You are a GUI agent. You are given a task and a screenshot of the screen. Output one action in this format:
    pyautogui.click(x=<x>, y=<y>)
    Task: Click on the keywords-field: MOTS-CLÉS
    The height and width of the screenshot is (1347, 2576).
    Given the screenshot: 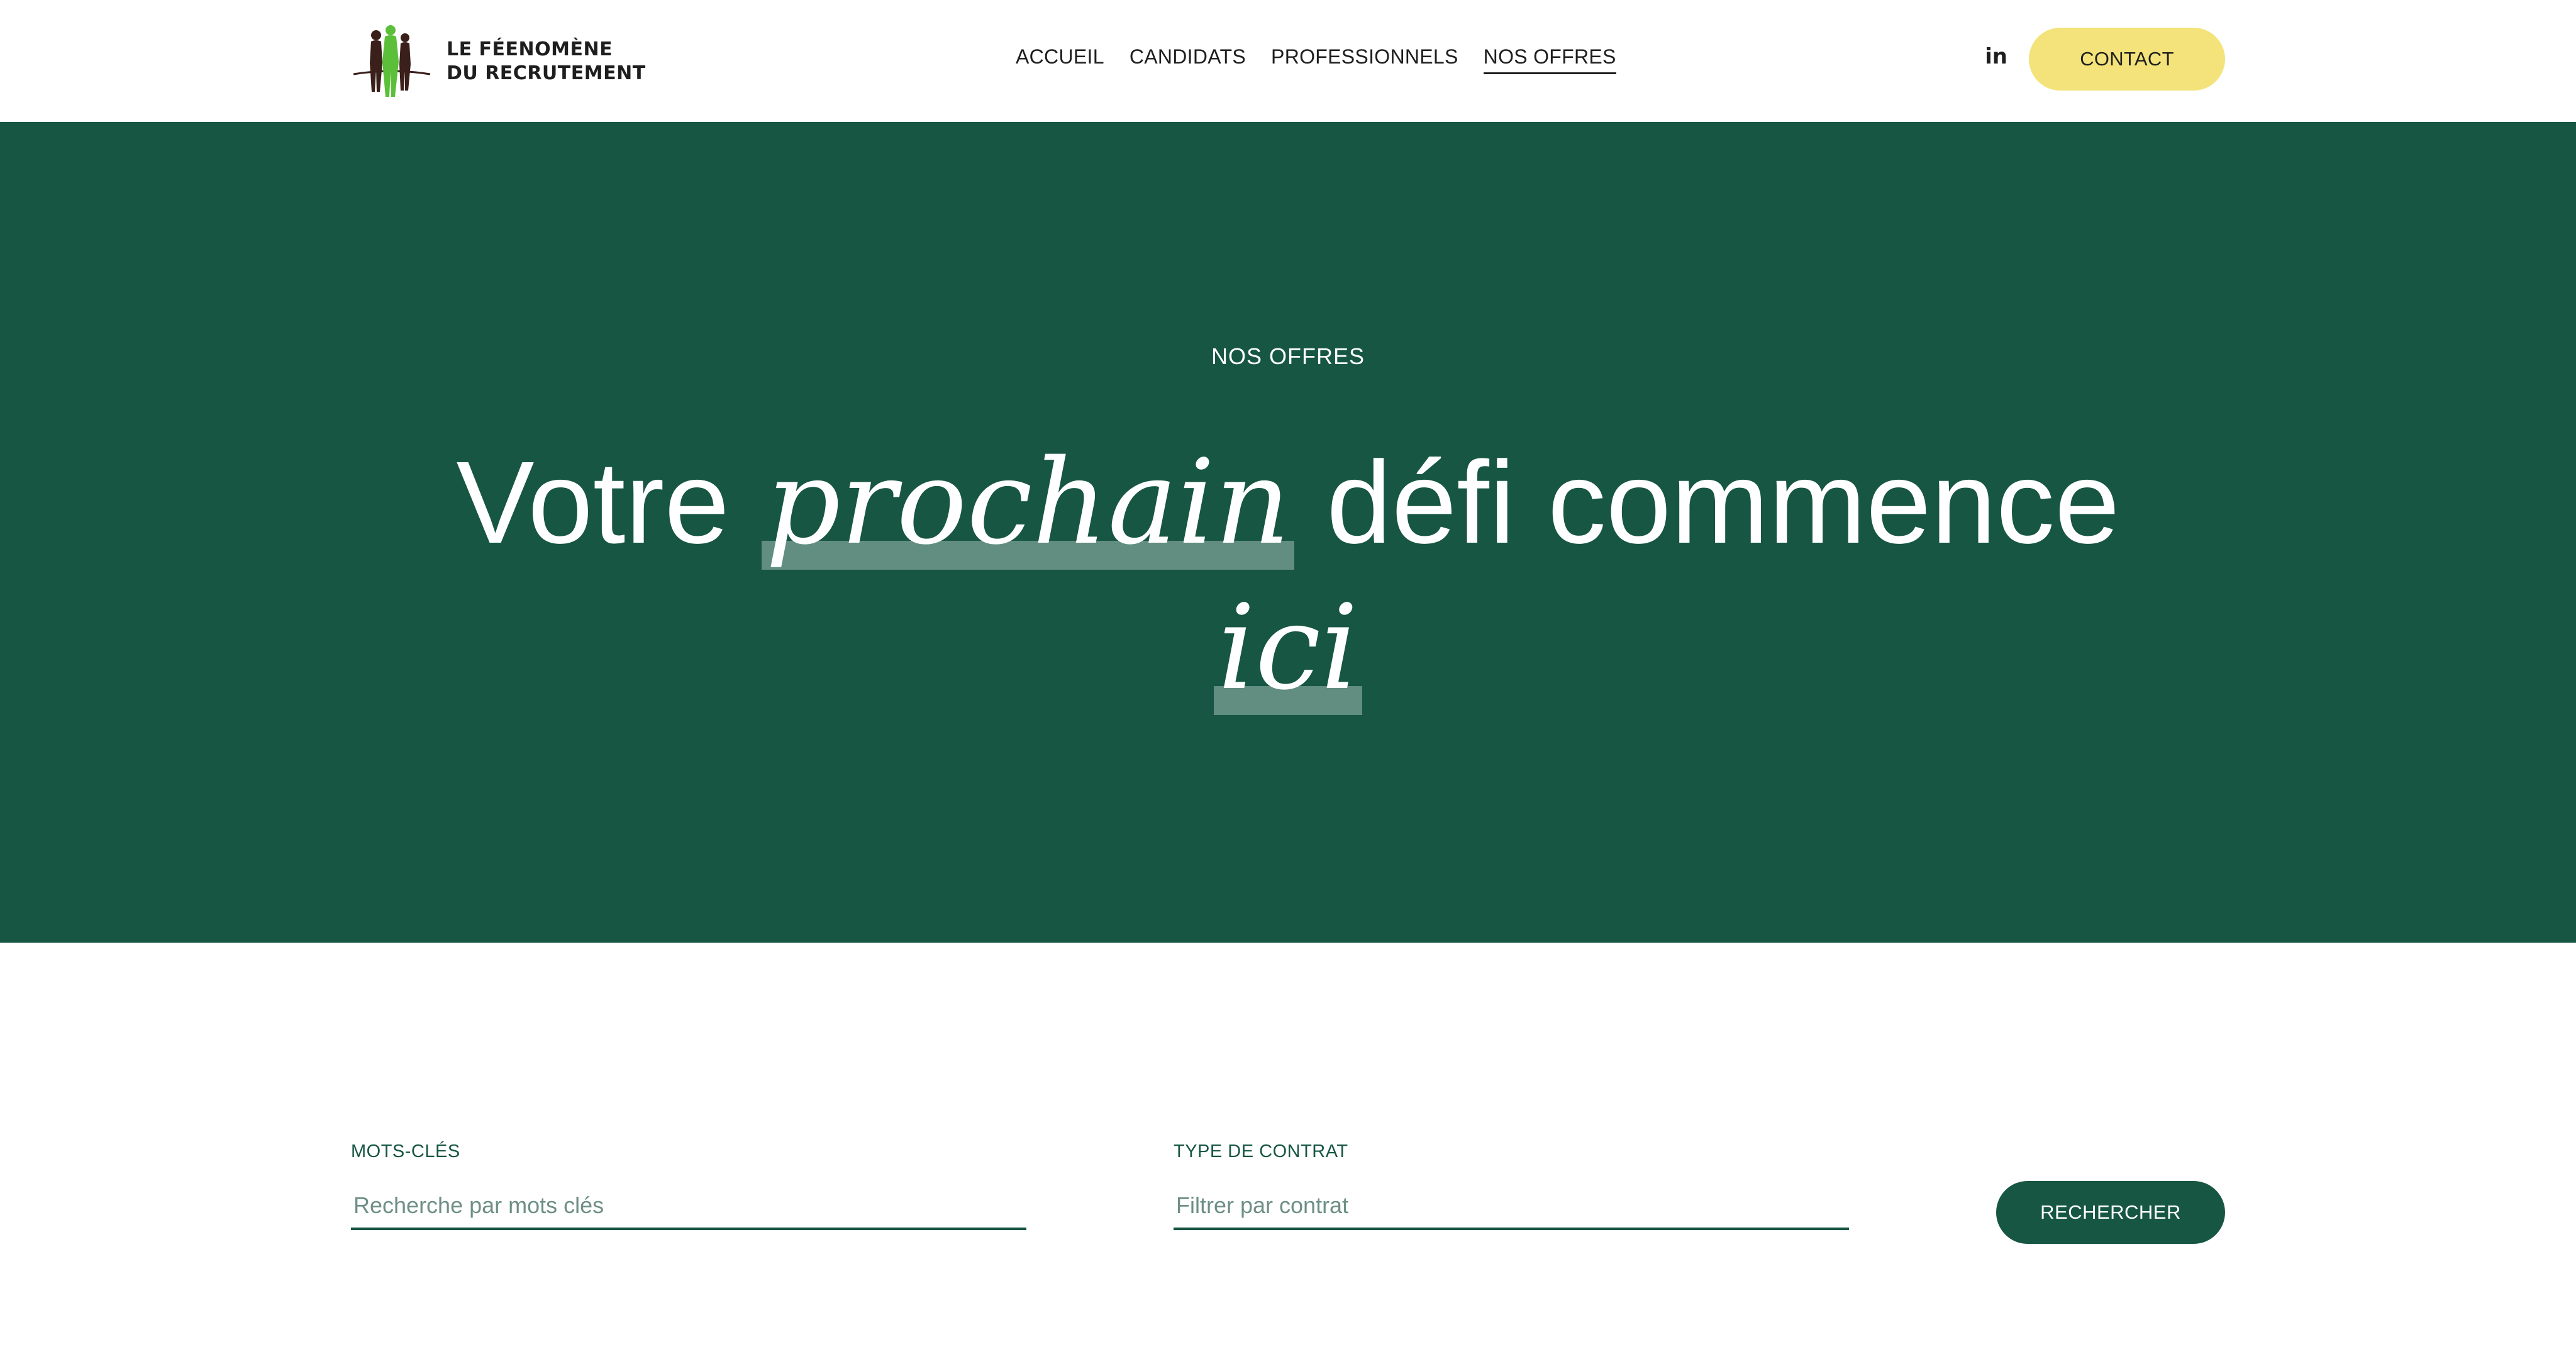 What is the action you would take?
    pyautogui.click(x=688, y=1185)
    